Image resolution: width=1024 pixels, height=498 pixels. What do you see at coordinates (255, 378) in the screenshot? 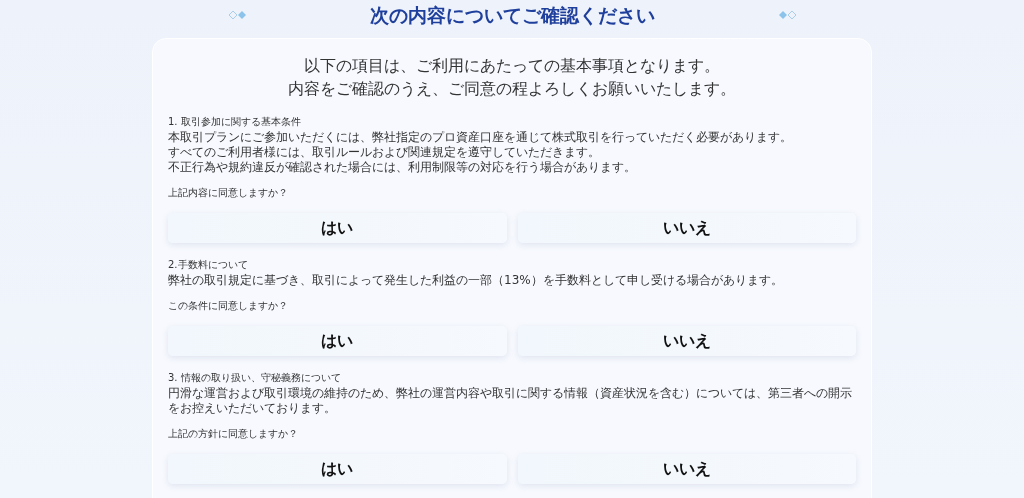
I see `section-heading: 3. 情報の取り扱い、守秘義務について` at bounding box center [255, 378].